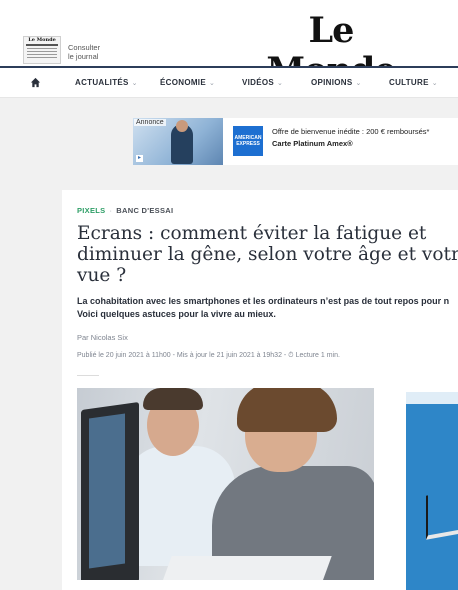  I want to click on nav-item-videos: VIDÉOS ⌄, so click(262, 82).